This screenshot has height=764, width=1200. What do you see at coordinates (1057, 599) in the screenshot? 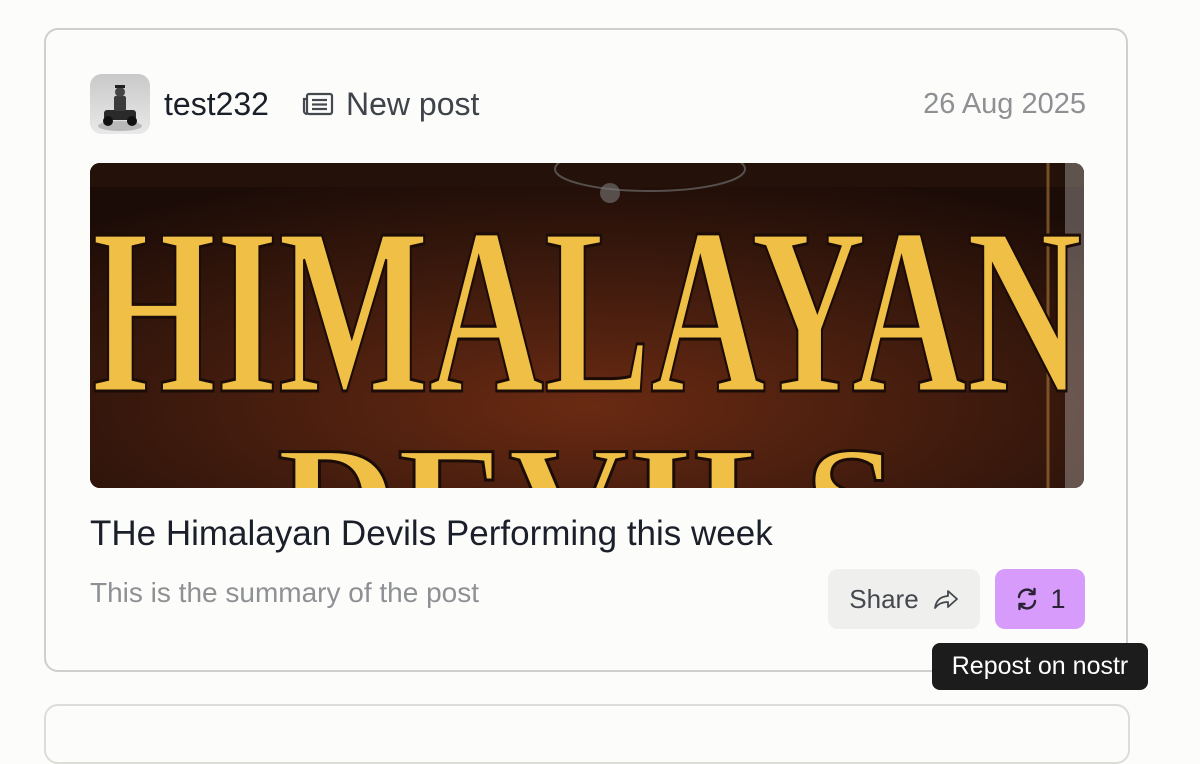
I see `repost-count: 1` at bounding box center [1057, 599].